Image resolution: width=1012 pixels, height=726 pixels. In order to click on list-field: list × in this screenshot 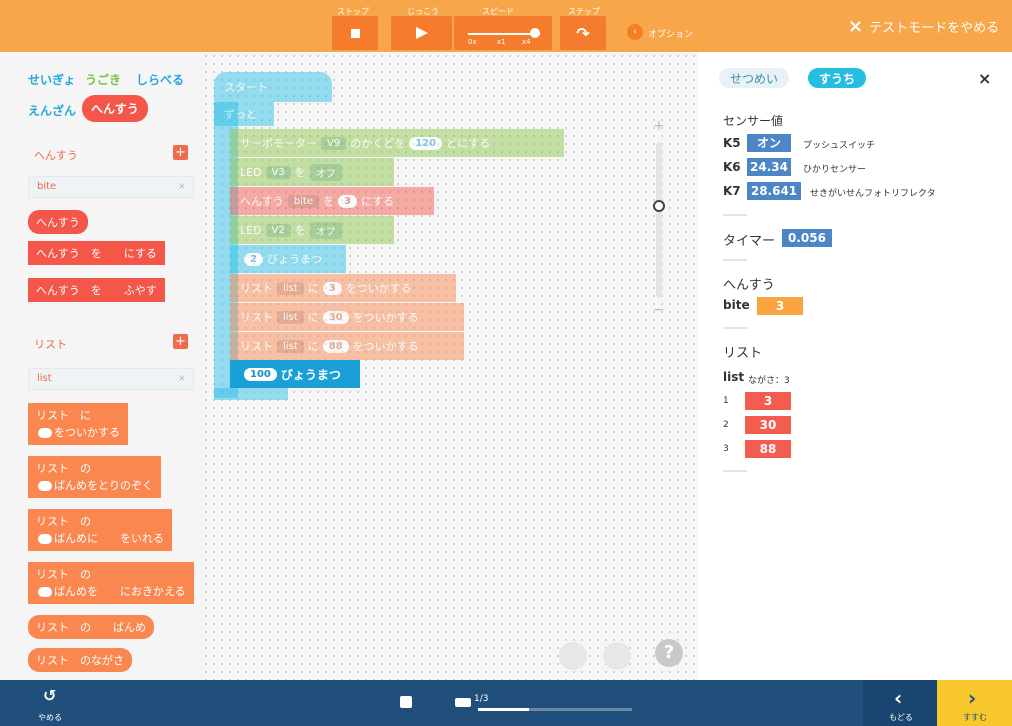, I will do `click(111, 379)`.